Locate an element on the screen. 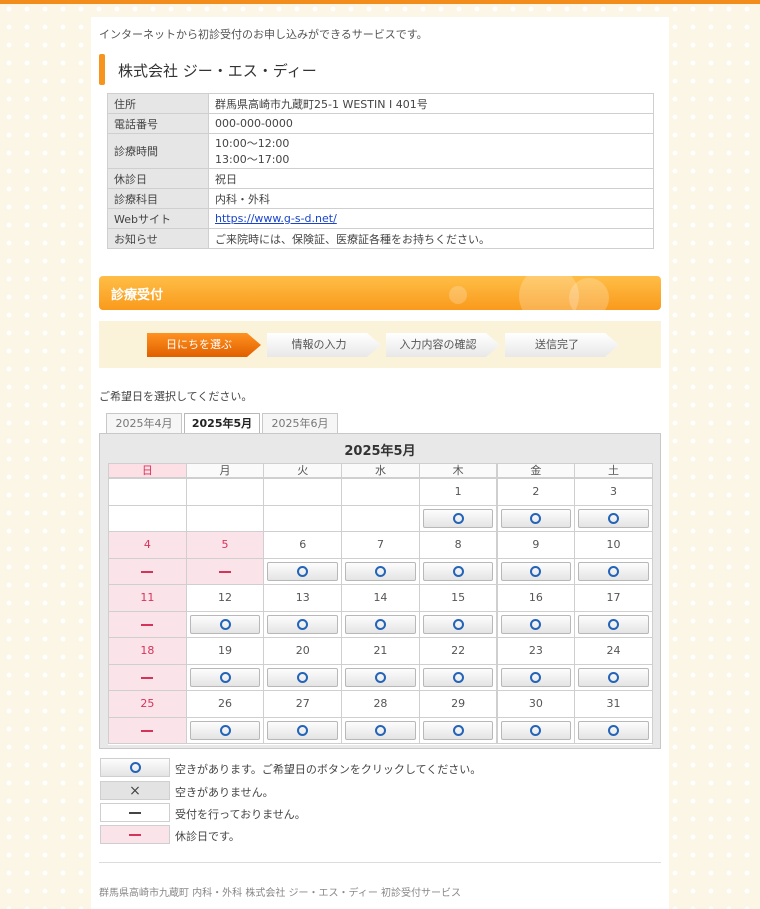  day-cell: 6 is located at coordinates (303, 558).